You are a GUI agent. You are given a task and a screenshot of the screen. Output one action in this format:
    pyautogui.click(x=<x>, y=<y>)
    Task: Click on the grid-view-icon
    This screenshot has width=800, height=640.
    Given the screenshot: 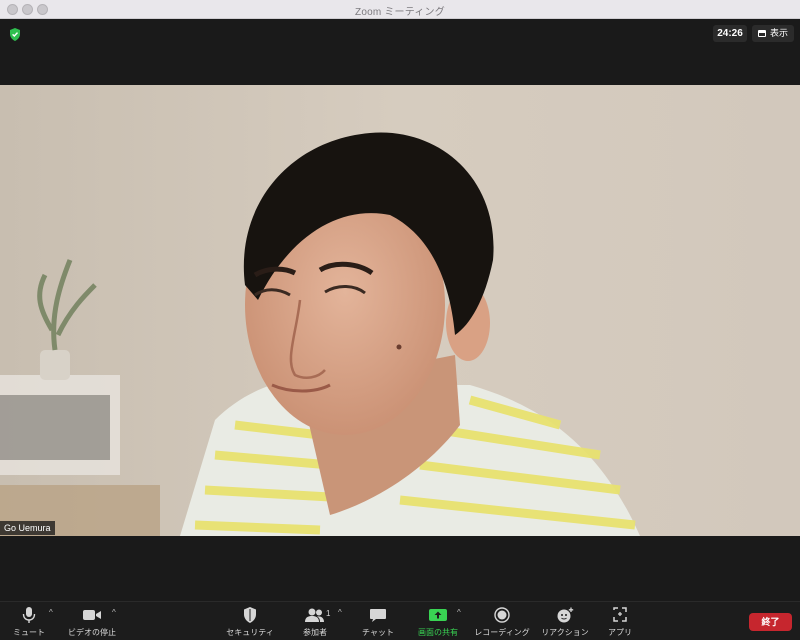 What is the action you would take?
    pyautogui.click(x=762, y=33)
    